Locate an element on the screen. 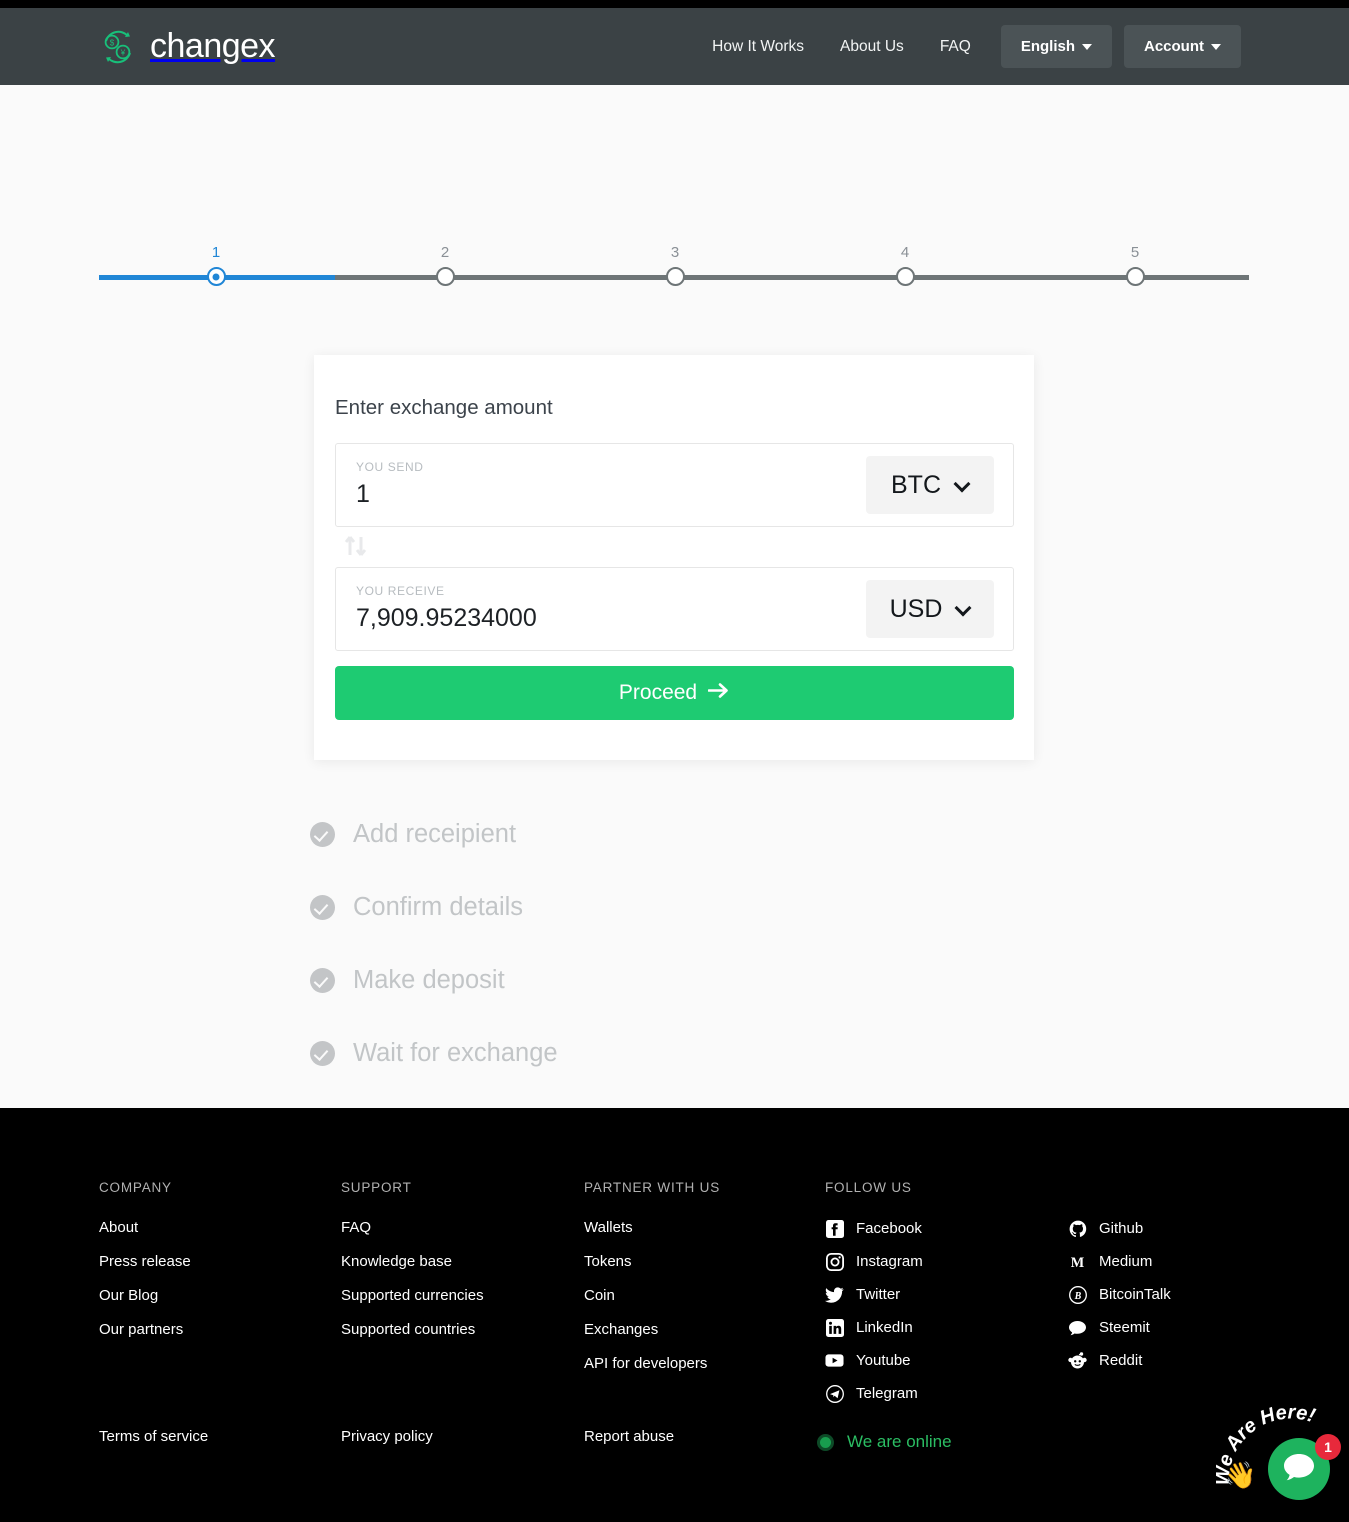 This screenshot has height=1522, width=1349. social-label: Medium is located at coordinates (1126, 1261).